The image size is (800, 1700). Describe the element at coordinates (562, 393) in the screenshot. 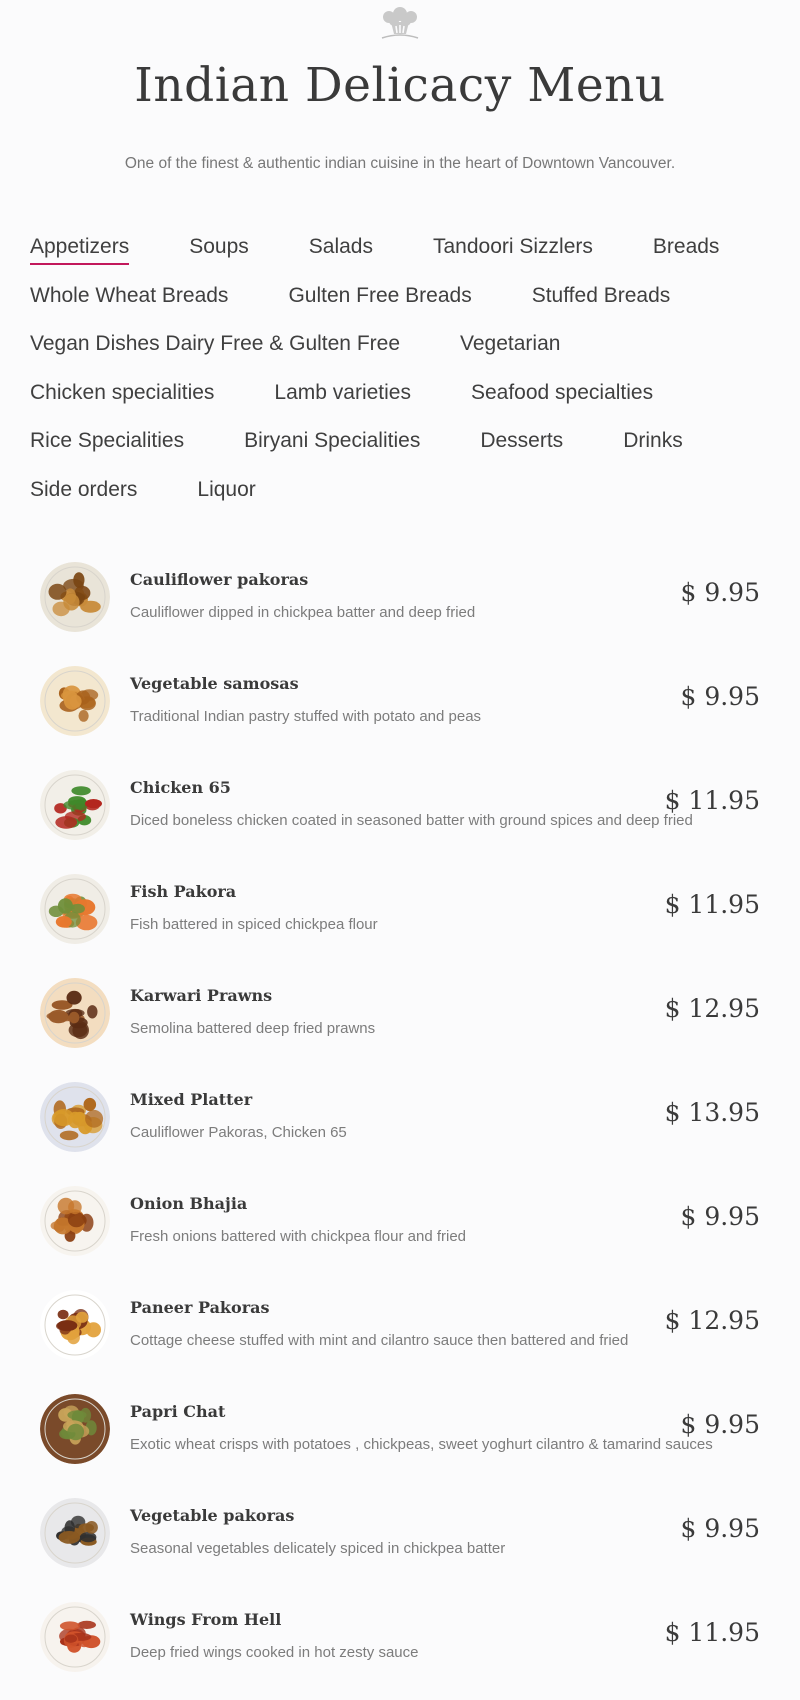

I see `category-tab: Seafood specialties` at that location.